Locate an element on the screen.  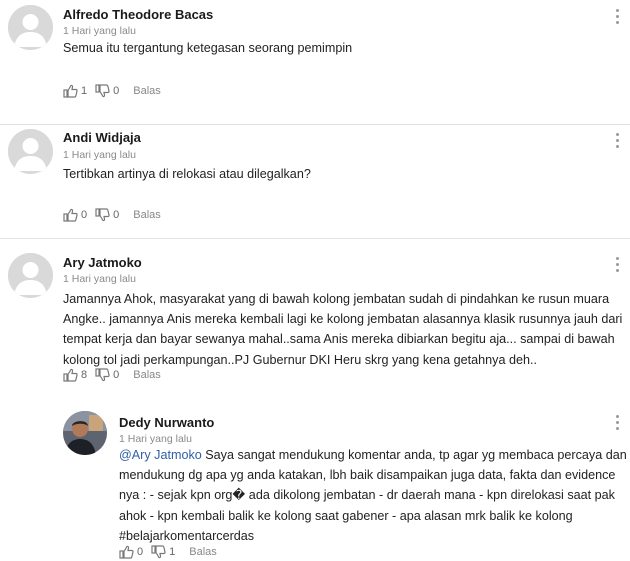
dislike-count: 1 is located at coordinates (172, 552).